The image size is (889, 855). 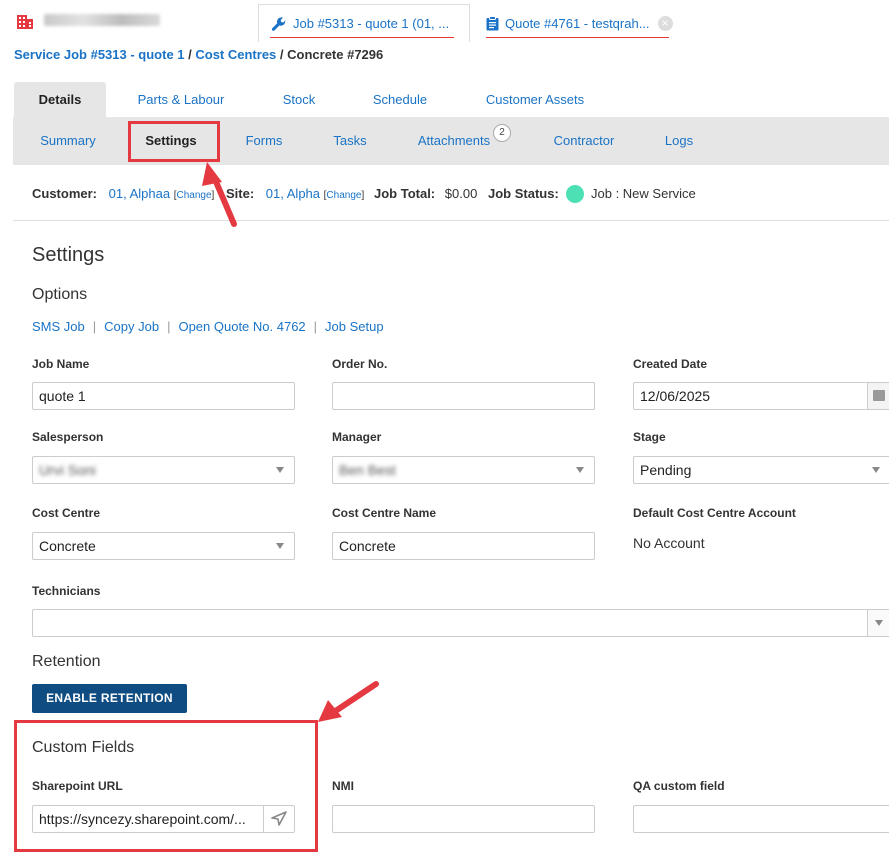 What do you see at coordinates (290, 442) in the screenshot?
I see `annotation-arrows` at bounding box center [290, 442].